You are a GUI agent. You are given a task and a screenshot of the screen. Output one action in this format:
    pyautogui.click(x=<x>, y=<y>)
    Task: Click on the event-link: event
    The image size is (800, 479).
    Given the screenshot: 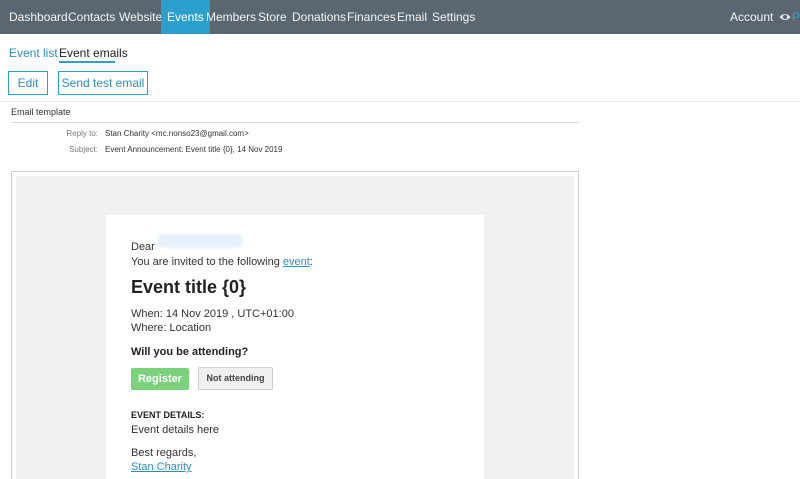 What is the action you would take?
    pyautogui.click(x=296, y=262)
    